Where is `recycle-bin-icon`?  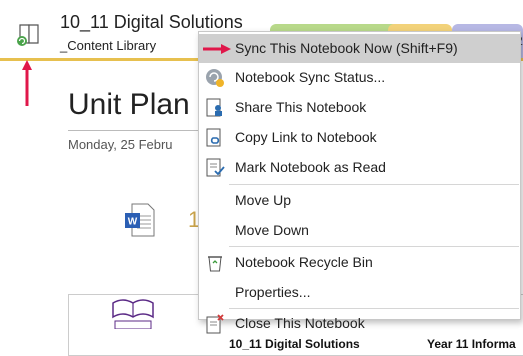
recycle-bin-icon is located at coordinates (215, 263).